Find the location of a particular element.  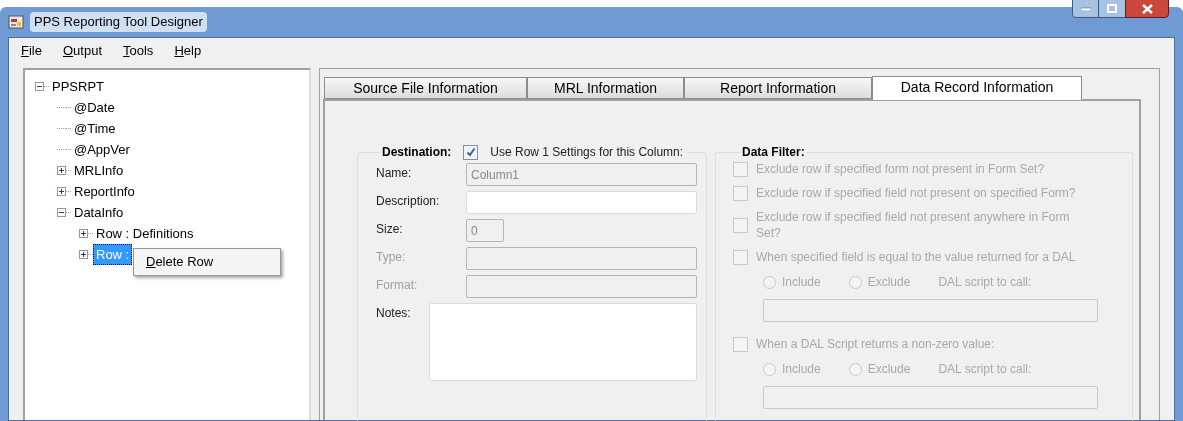

field-label: Type: is located at coordinates (391, 257).